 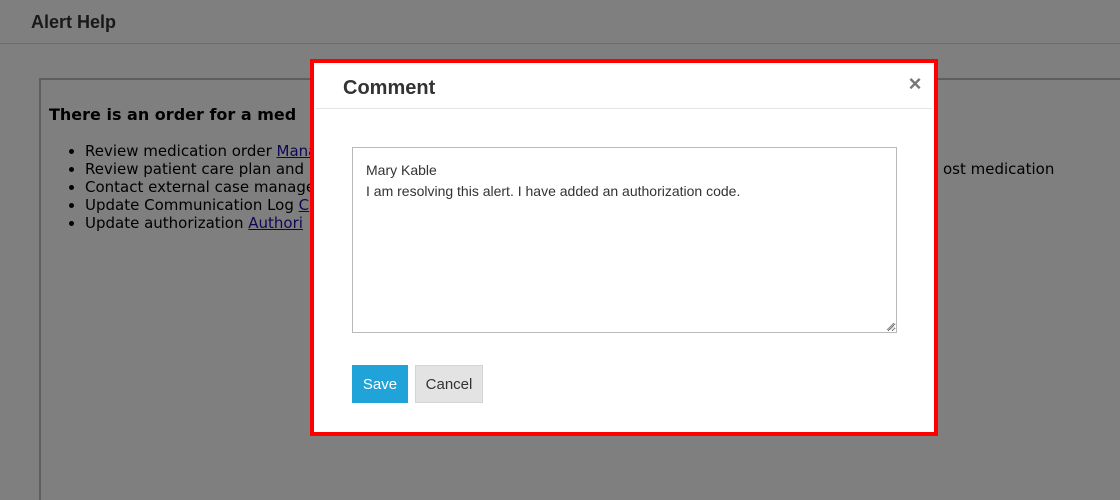 I want to click on modal-header: Comment ×, so click(x=624, y=87).